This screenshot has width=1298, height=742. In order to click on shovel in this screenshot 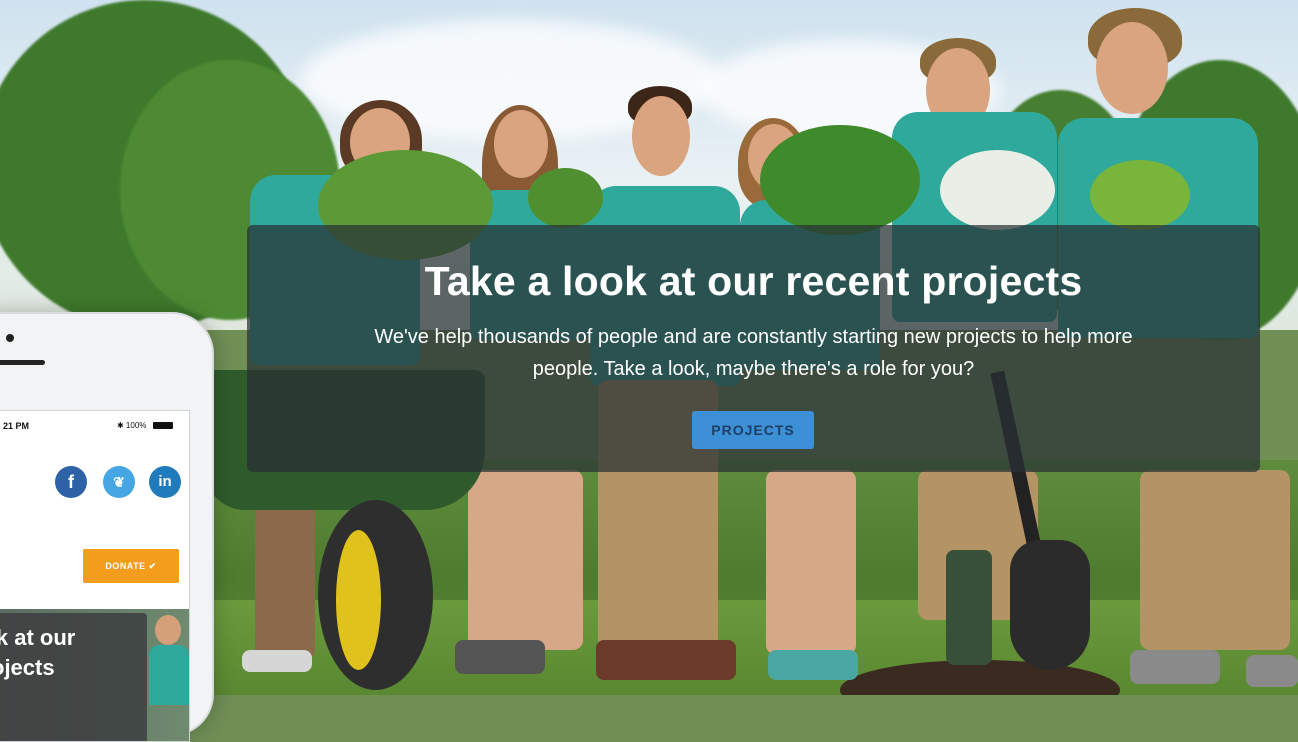, I will do `click(1050, 605)`.